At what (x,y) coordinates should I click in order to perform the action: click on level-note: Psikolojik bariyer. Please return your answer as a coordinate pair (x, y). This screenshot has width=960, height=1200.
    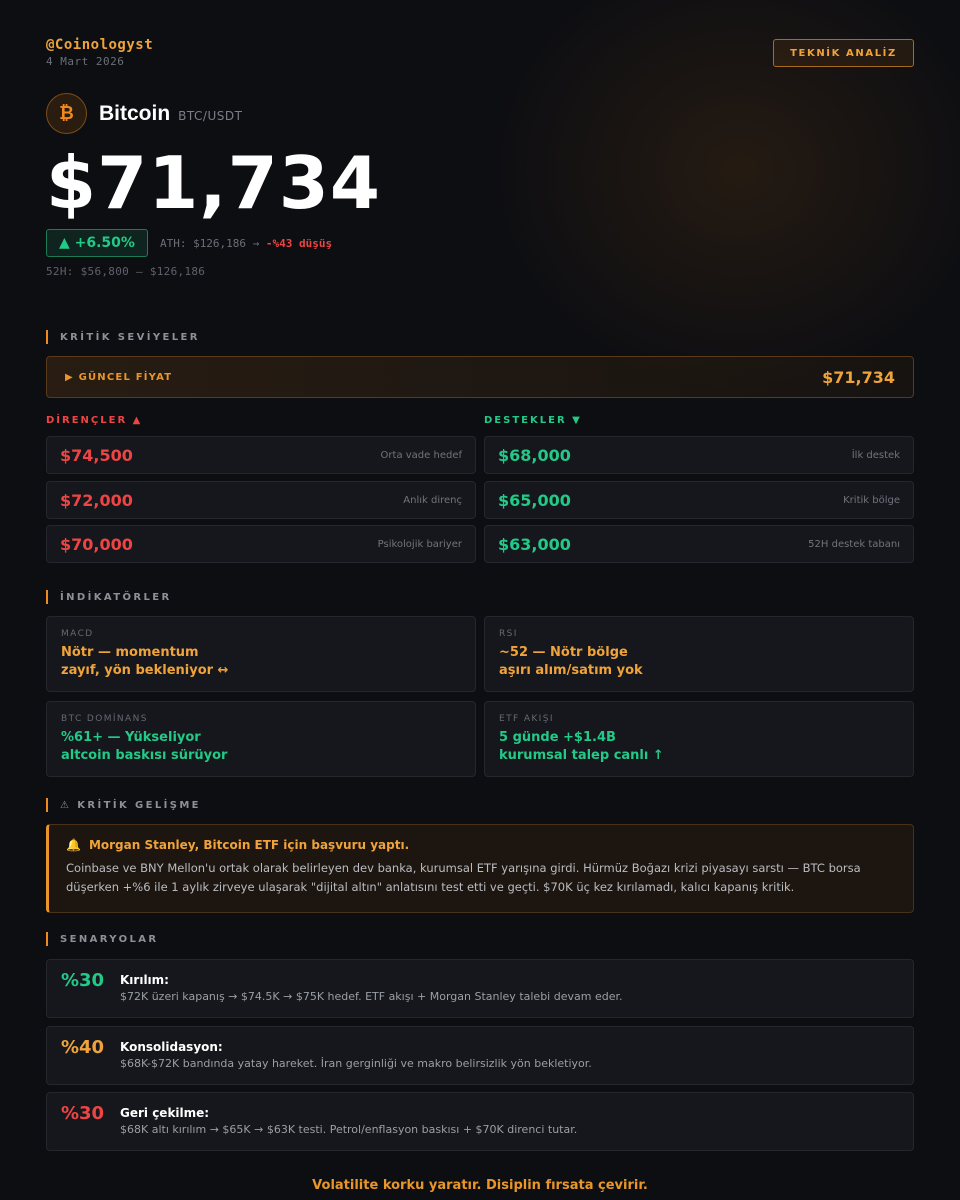
    Looking at the image, I should click on (419, 544).